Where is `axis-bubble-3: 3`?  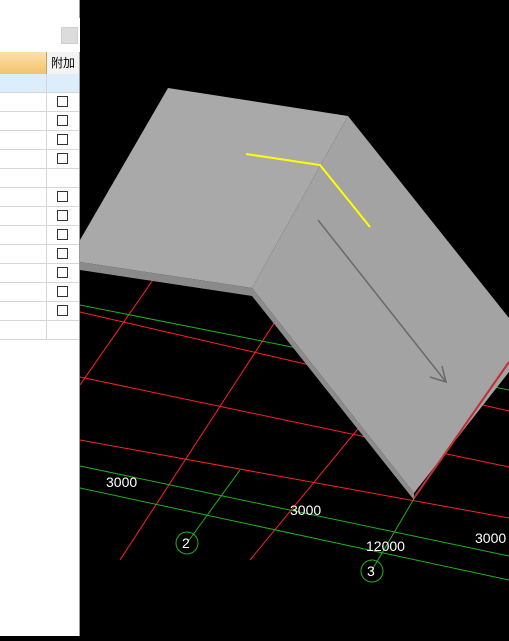 axis-bubble-3: 3 is located at coordinates (372, 571).